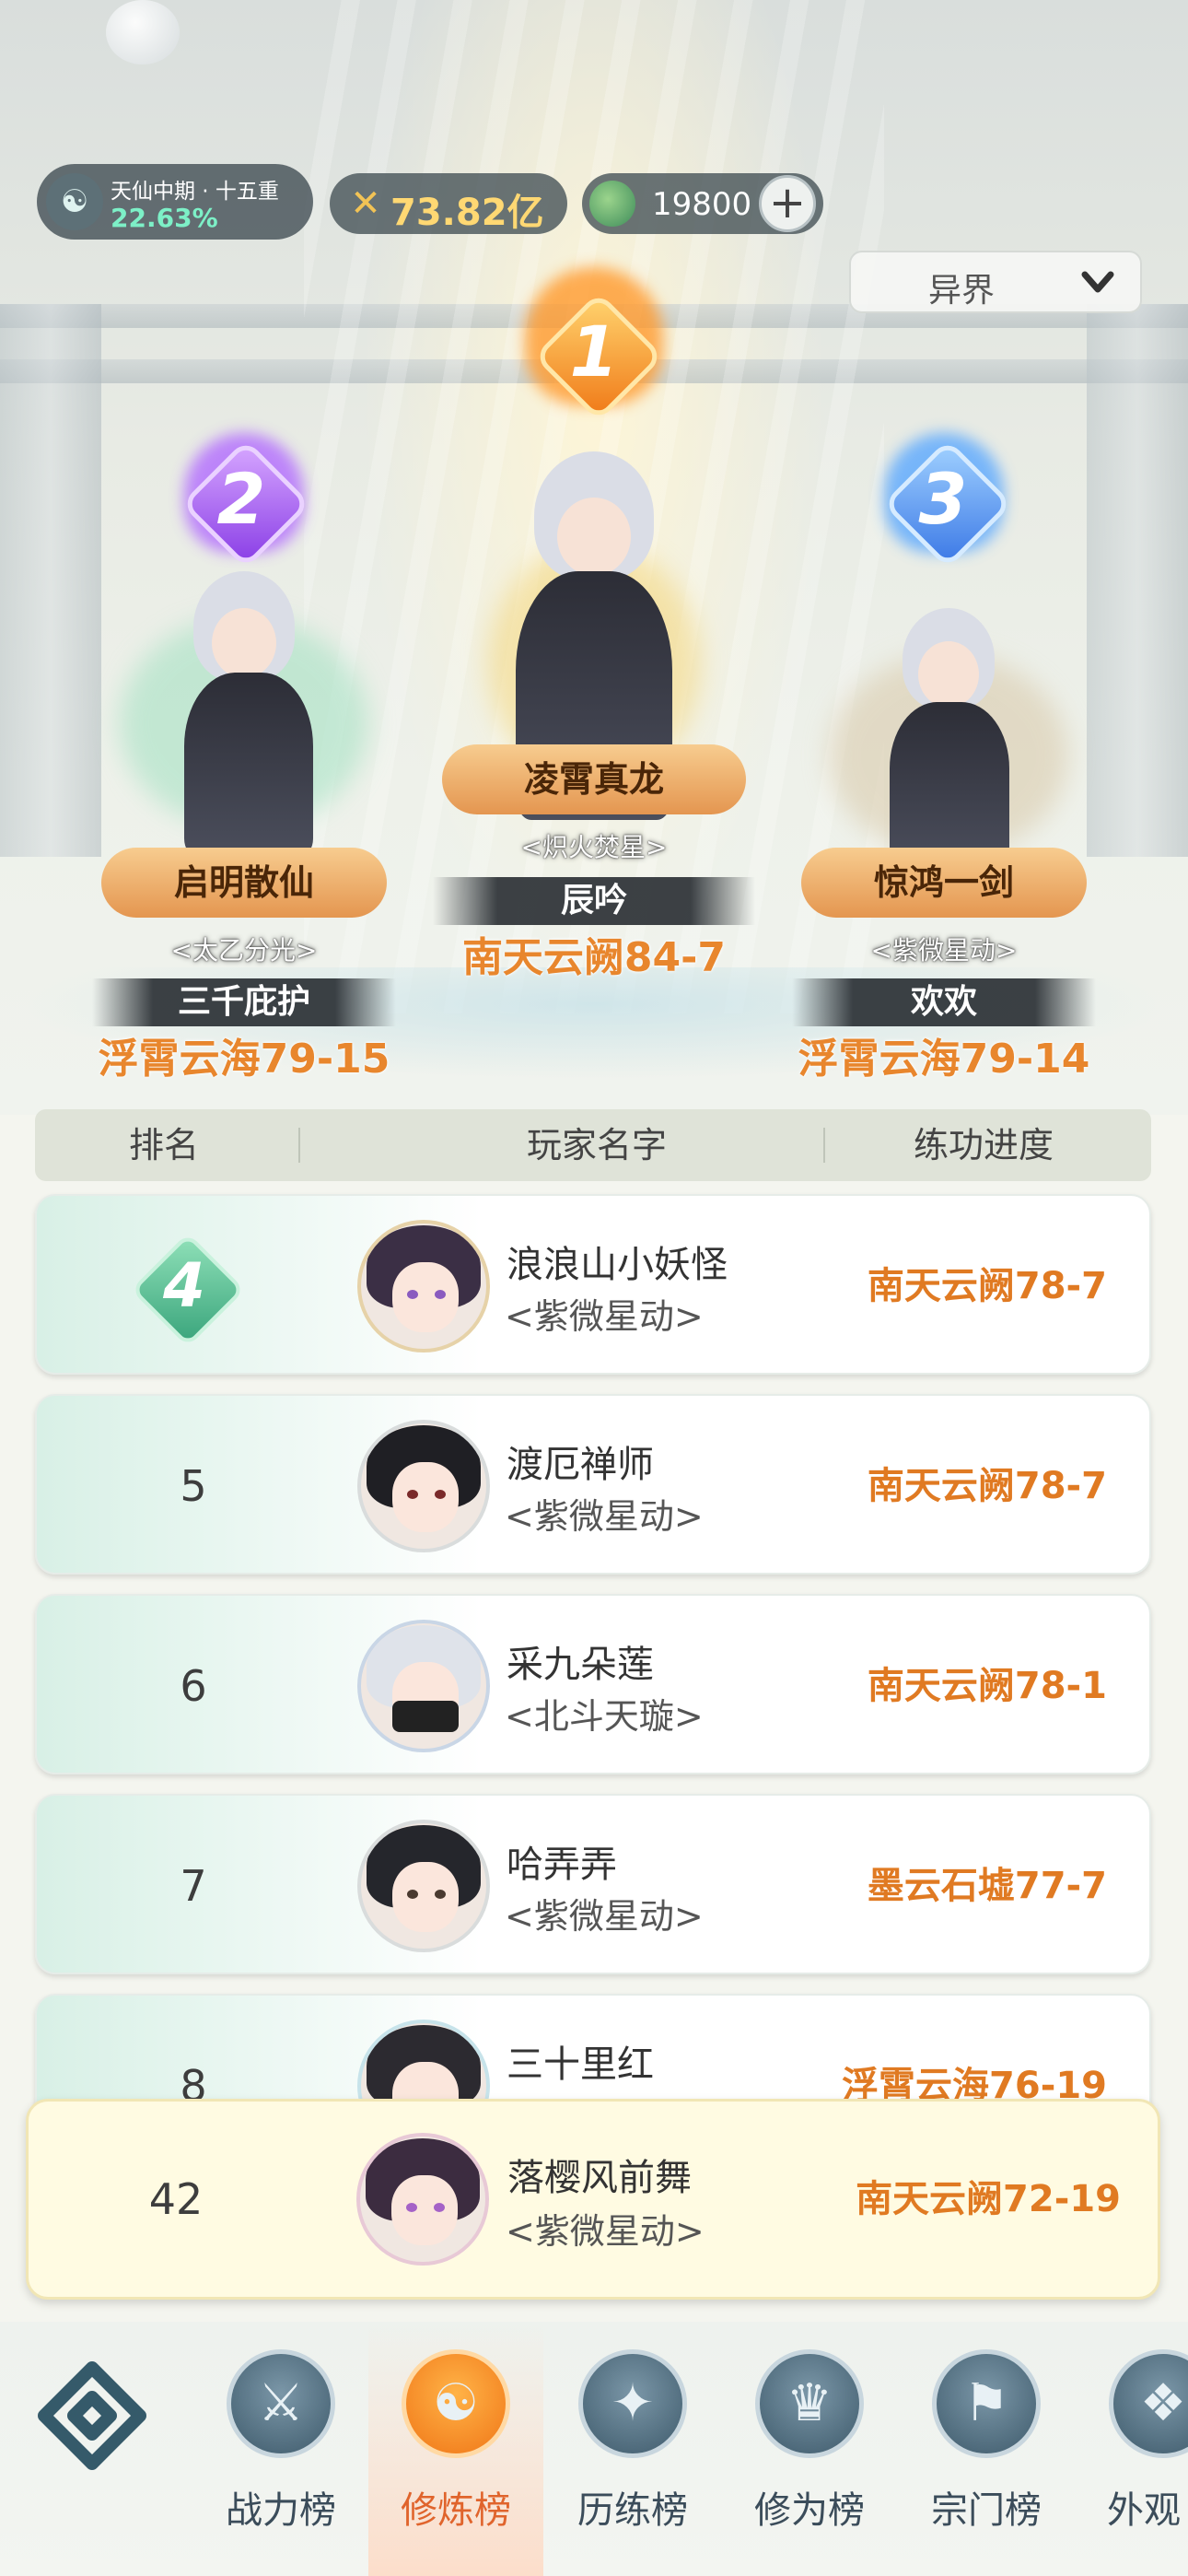 The width and height of the screenshot is (1188, 2576). I want to click on tab-label: 历练榜, so click(632, 2510).